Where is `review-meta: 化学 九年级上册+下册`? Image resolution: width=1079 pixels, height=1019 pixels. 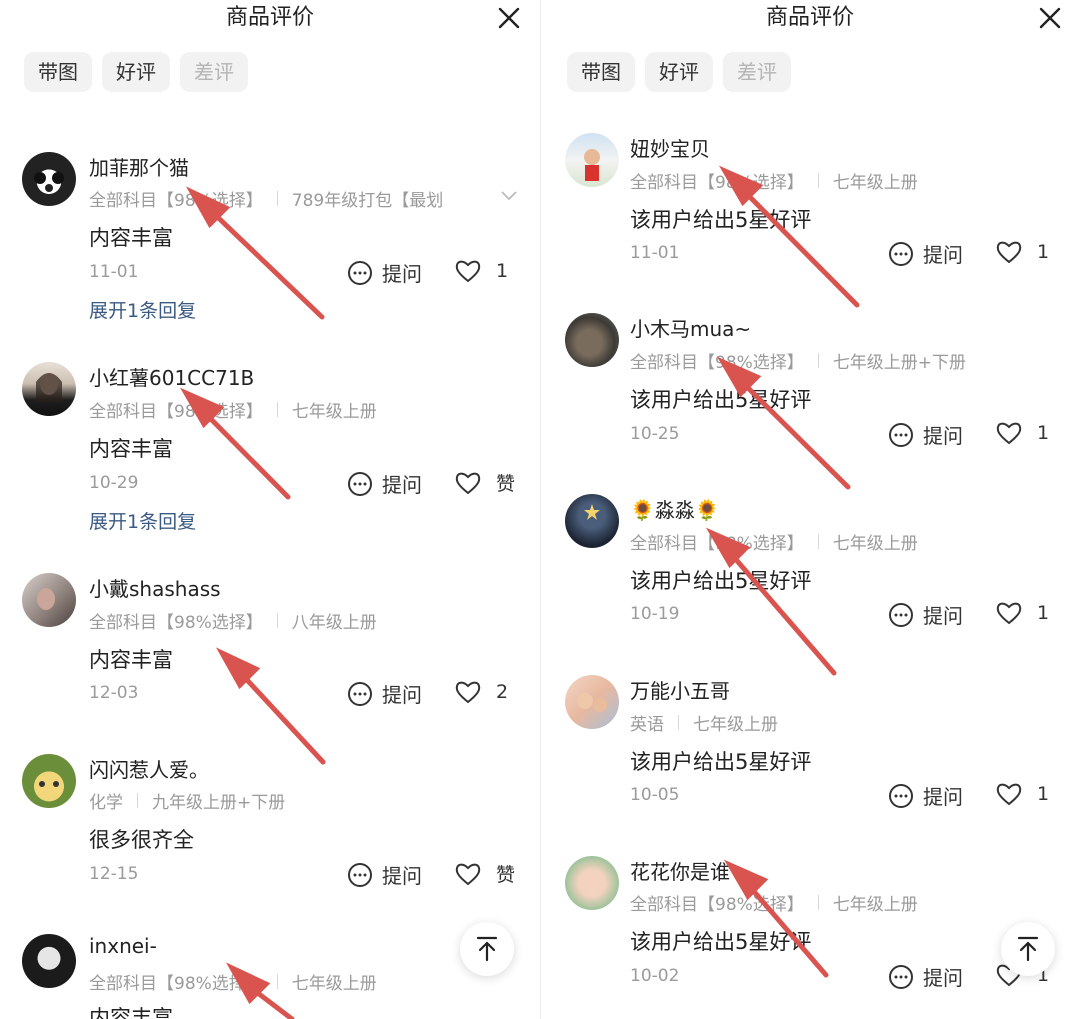
review-meta: 化学 九年级上册+下册 is located at coordinates (187, 800).